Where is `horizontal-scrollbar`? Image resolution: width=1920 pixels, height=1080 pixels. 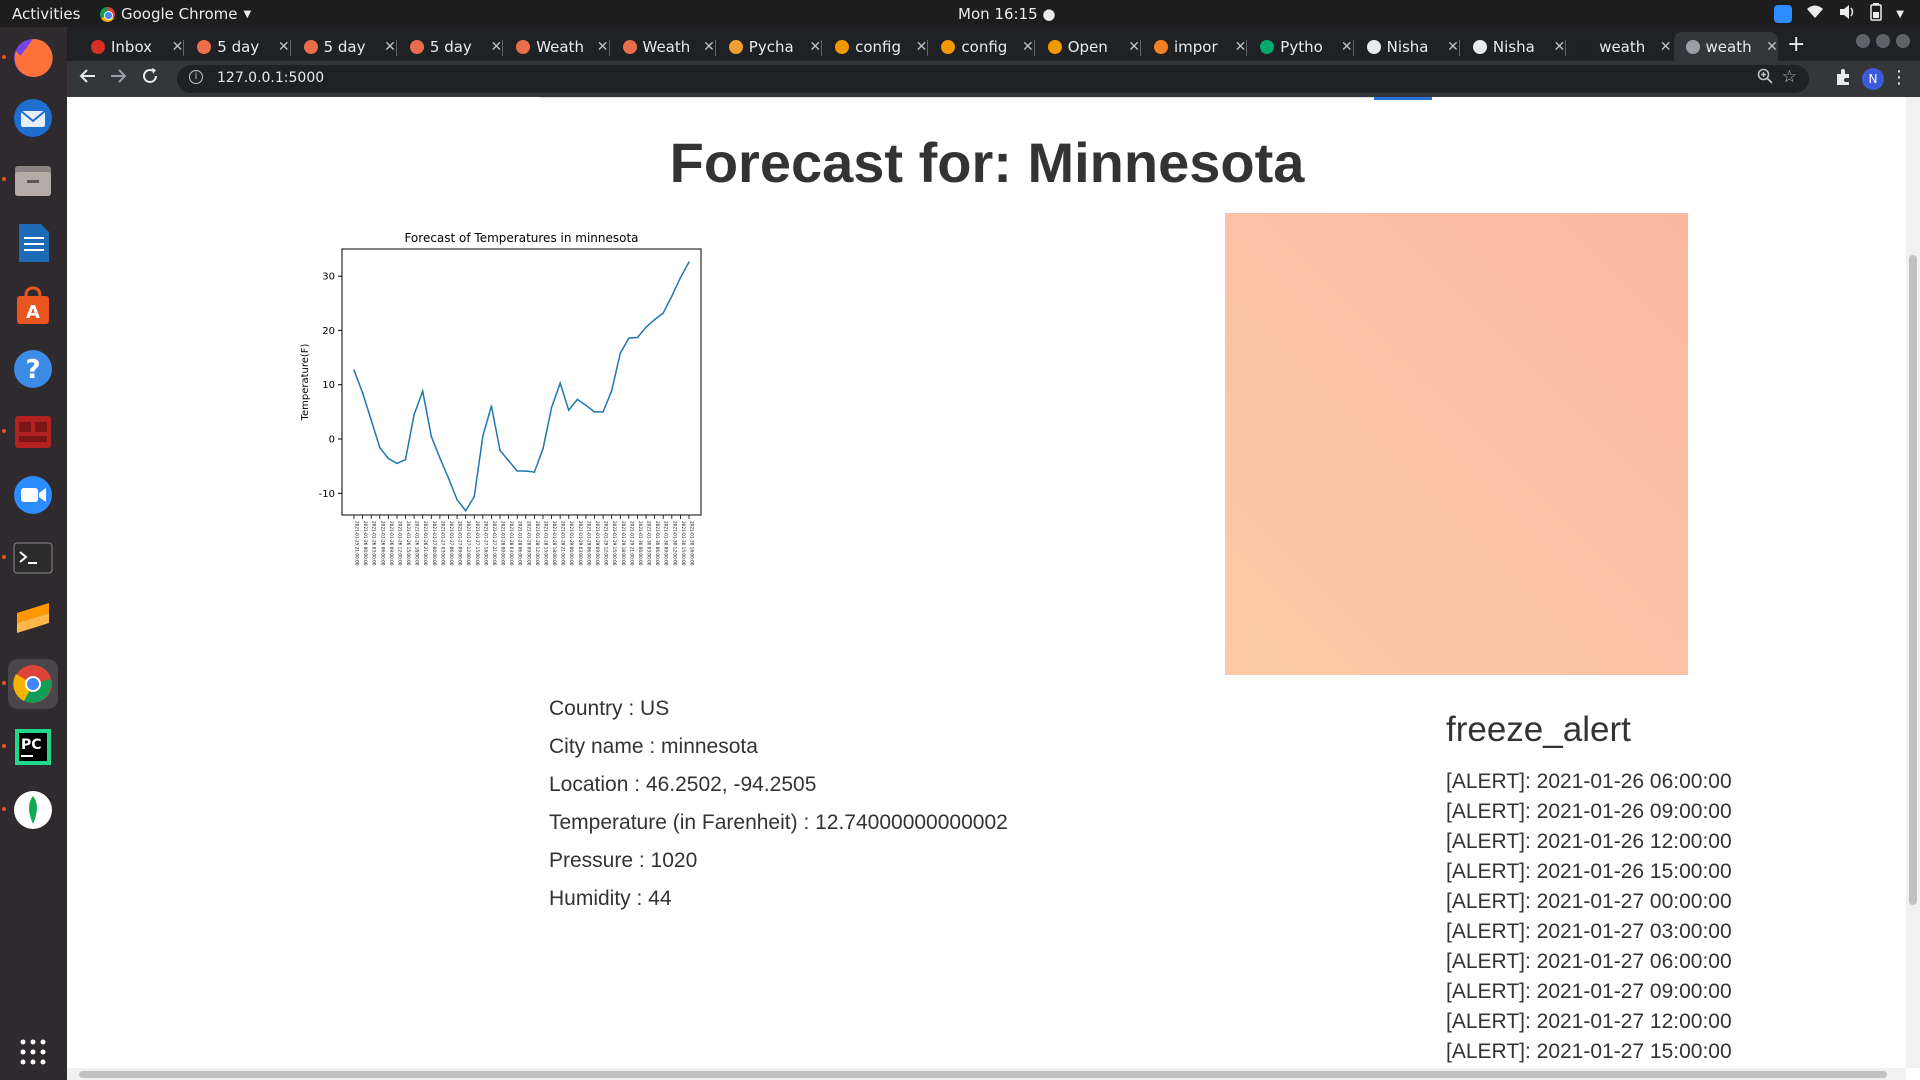
horizontal-scrollbar is located at coordinates (986, 1074).